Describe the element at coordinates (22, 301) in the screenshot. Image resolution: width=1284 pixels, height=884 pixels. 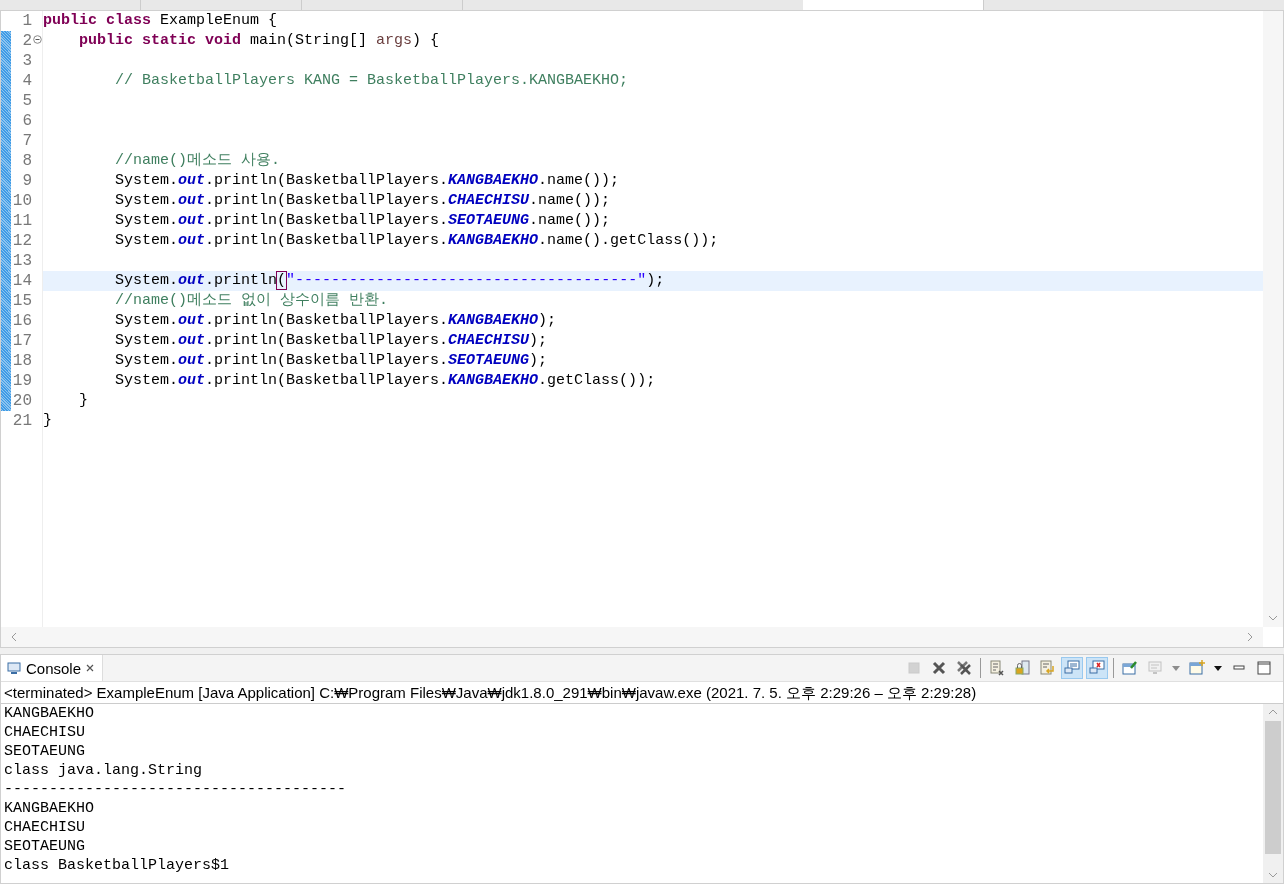
I see `line-number: 15` at that location.